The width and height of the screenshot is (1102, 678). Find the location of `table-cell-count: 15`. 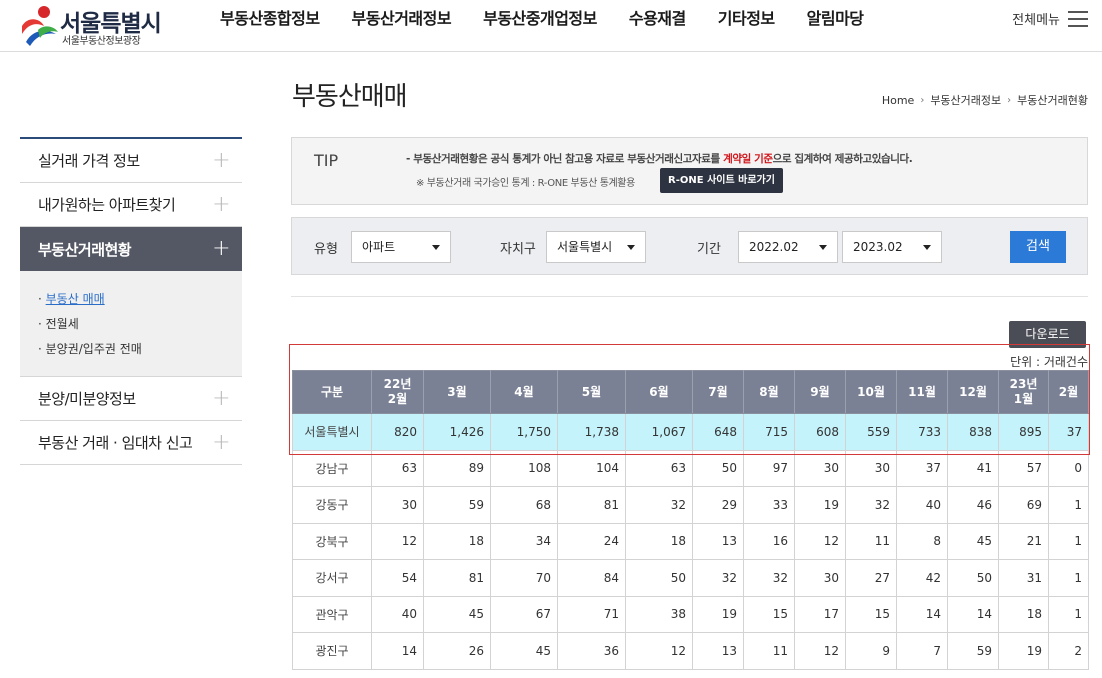

table-cell-count: 15 is located at coordinates (871, 614).